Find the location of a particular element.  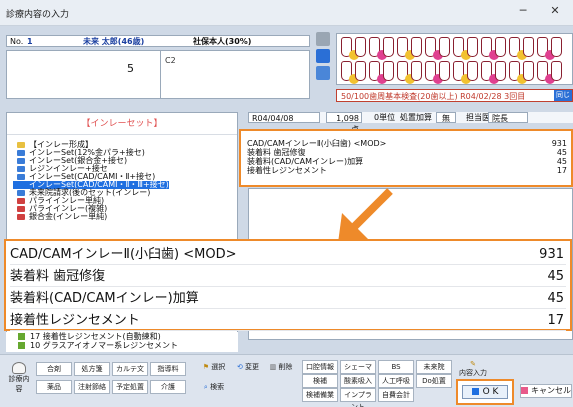

treatment-name: 装着料(CAD/CAMインレー)加算 is located at coordinates (305, 161).